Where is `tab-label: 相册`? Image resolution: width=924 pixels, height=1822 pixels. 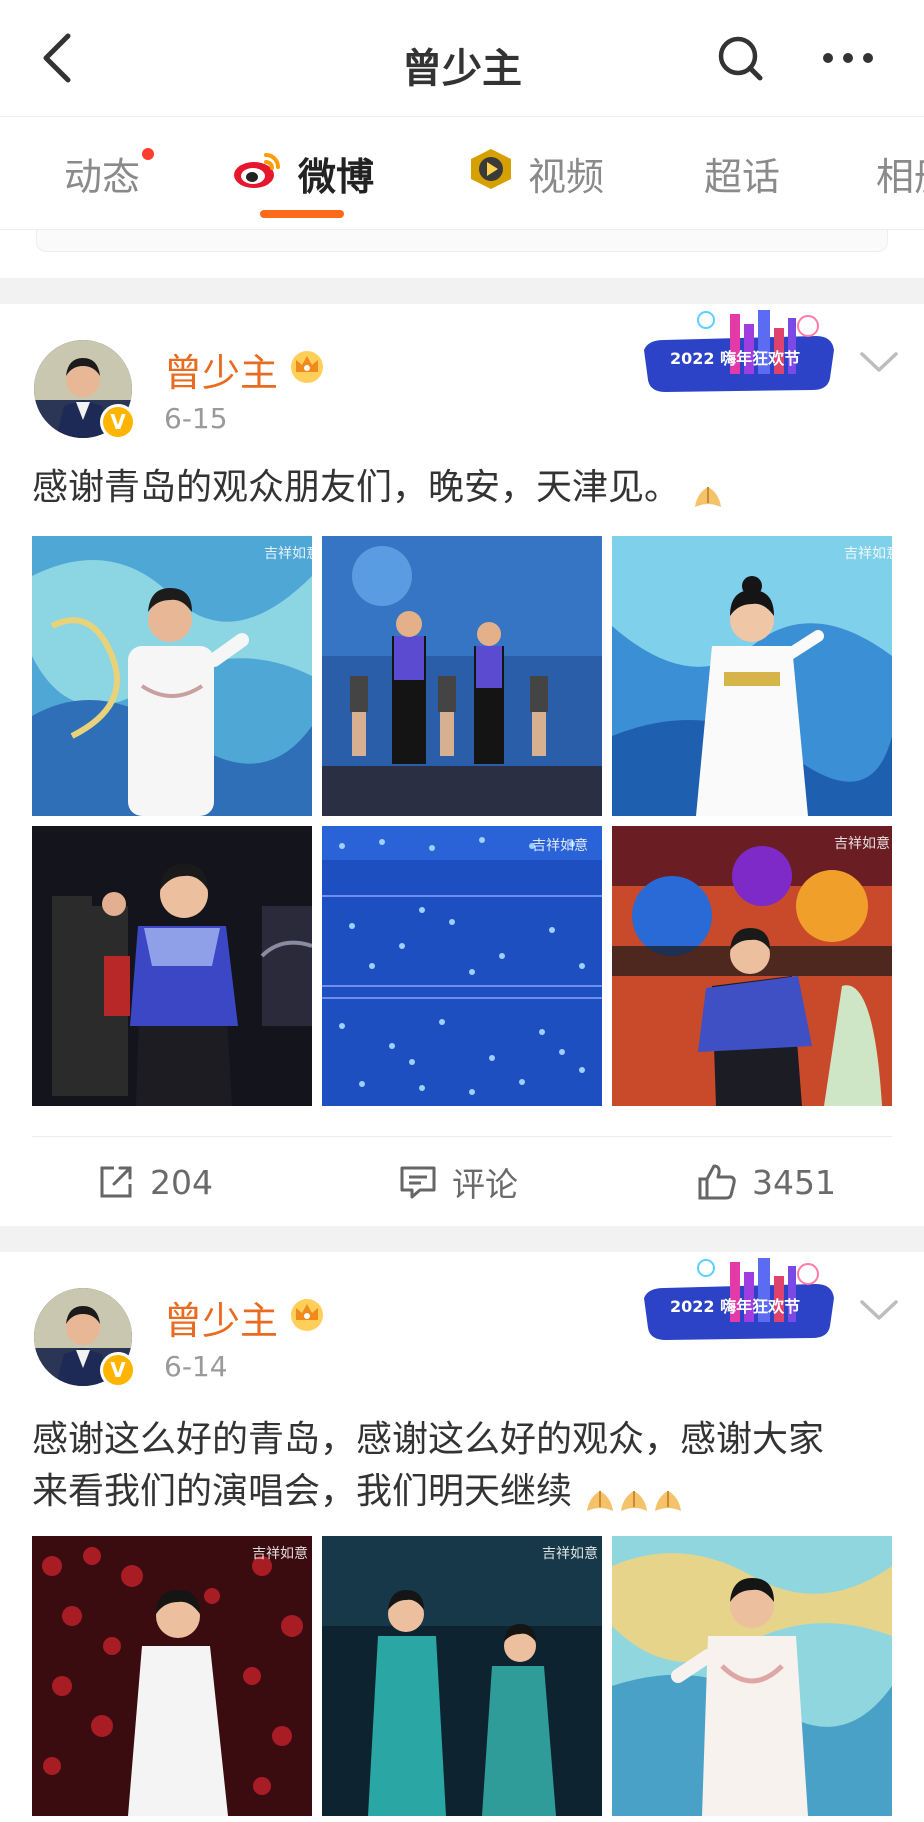 tab-label: 相册 is located at coordinates (900, 176).